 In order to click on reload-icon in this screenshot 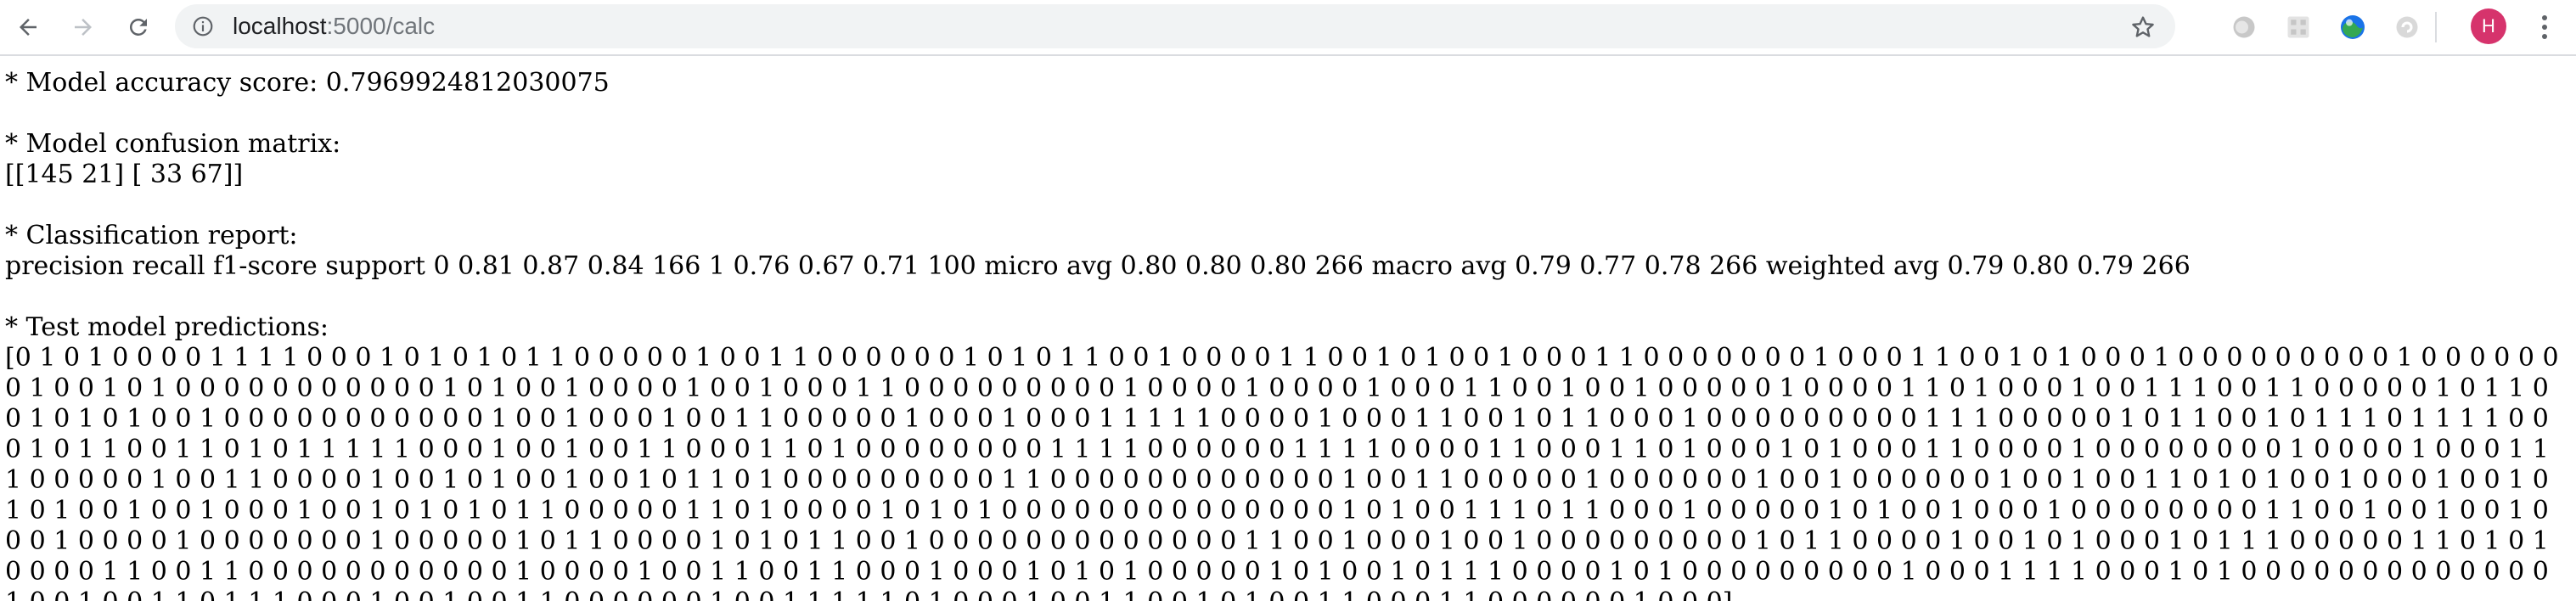, I will do `click(138, 27)`.